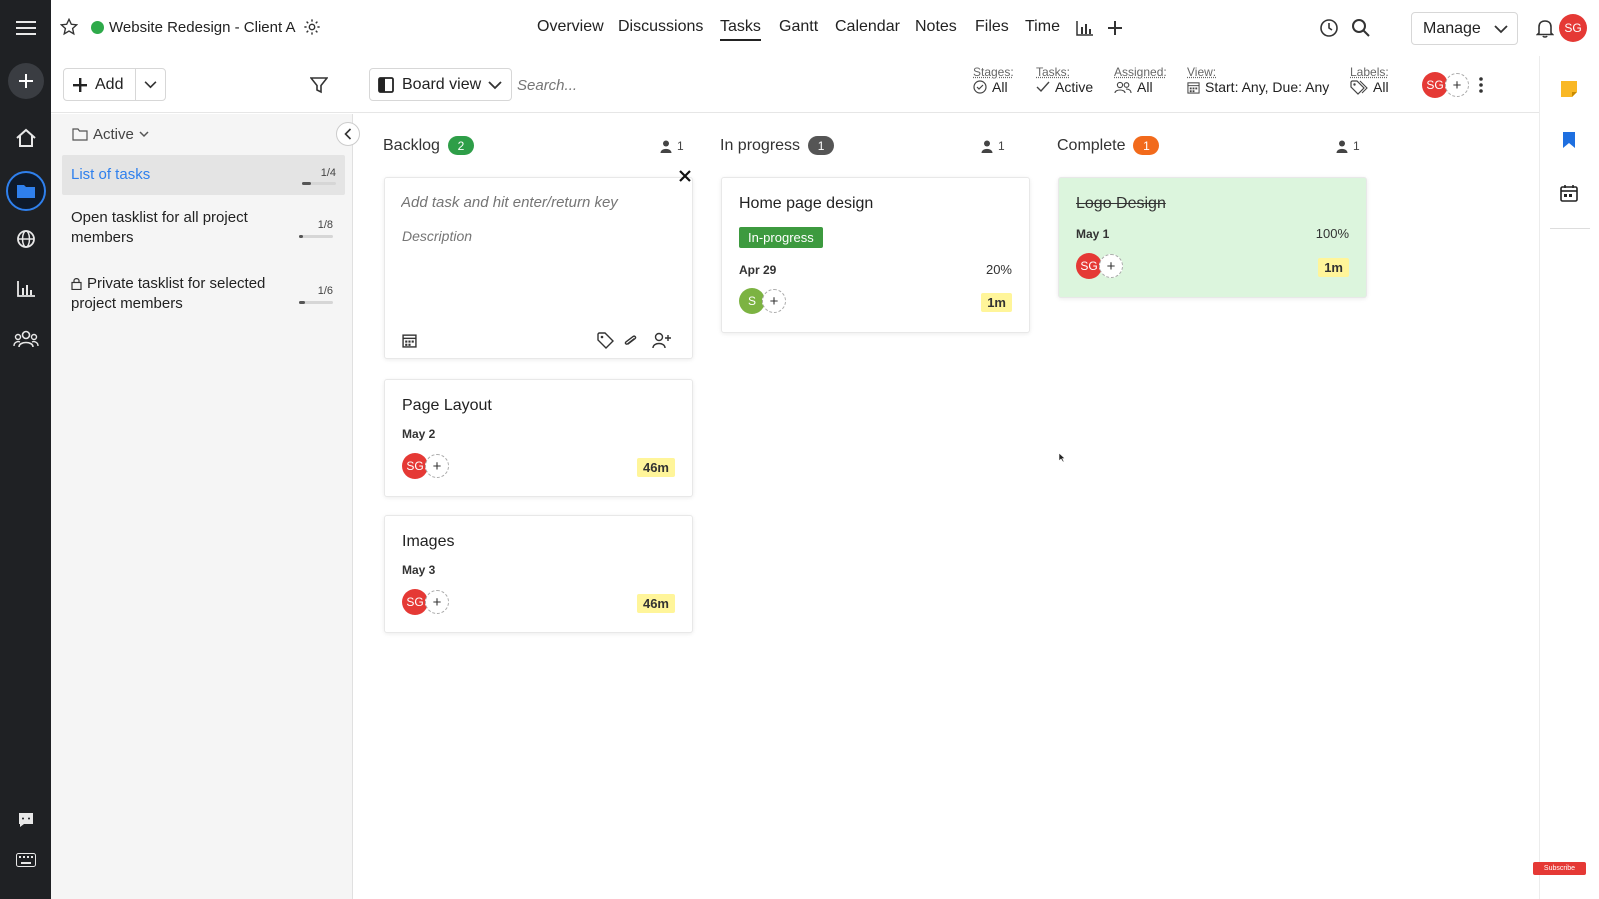  Describe the element at coordinates (25, 860) in the screenshot. I see `keyboard-icon` at that location.